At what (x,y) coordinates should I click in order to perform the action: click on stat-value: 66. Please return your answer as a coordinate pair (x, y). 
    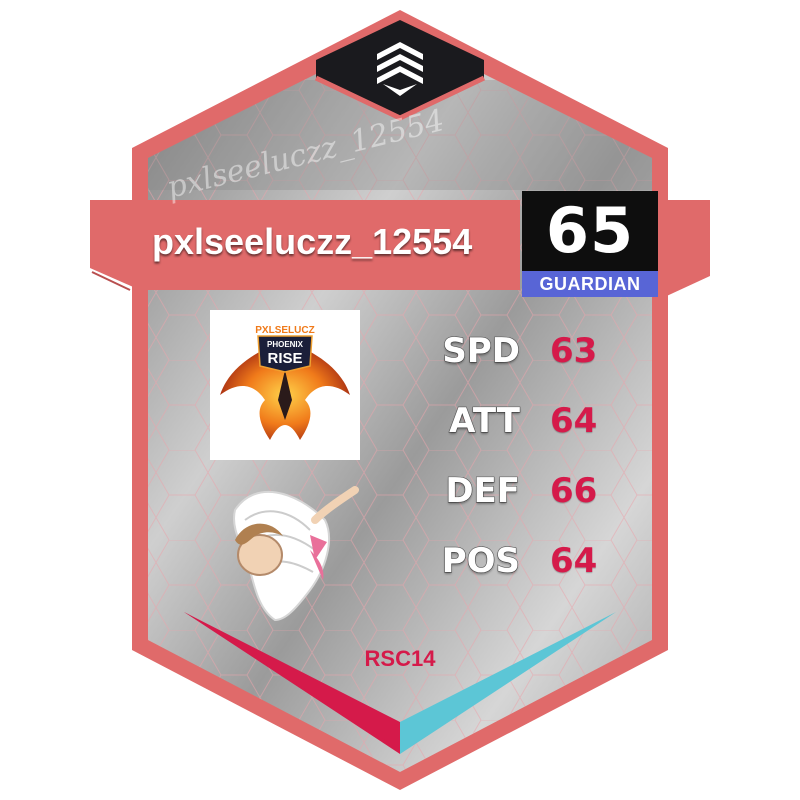
    Looking at the image, I should click on (574, 491).